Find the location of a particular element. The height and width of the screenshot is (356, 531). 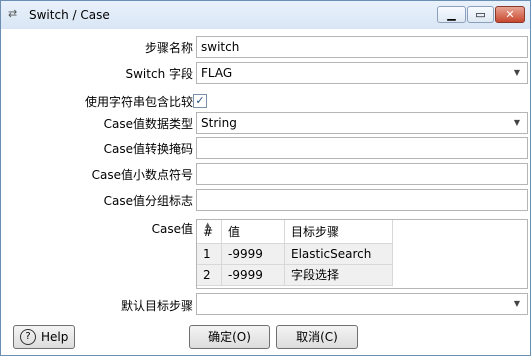

case-grouping-input is located at coordinates (362, 200).